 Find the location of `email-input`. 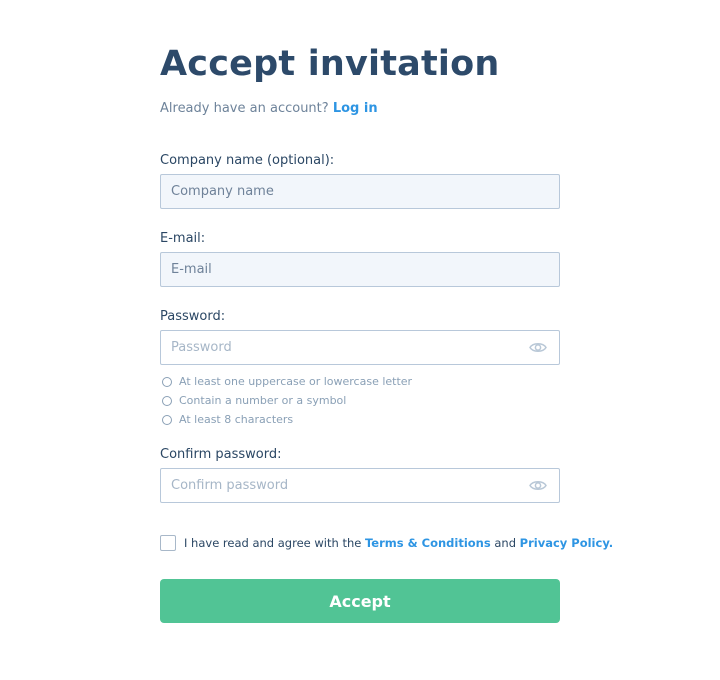

email-input is located at coordinates (336, 269).